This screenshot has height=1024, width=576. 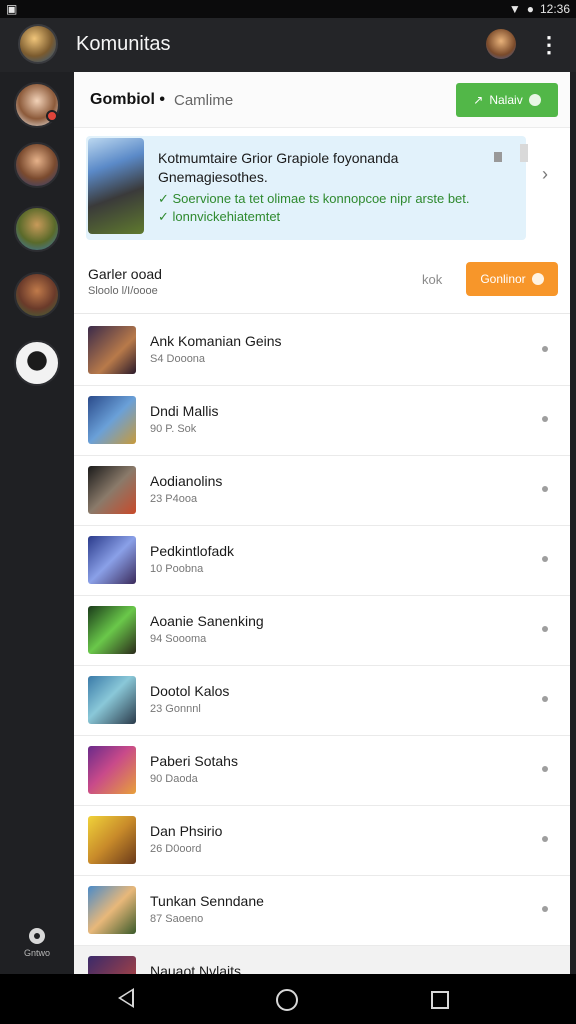 I want to click on status-icon-left: ▣, so click(x=12, y=9).